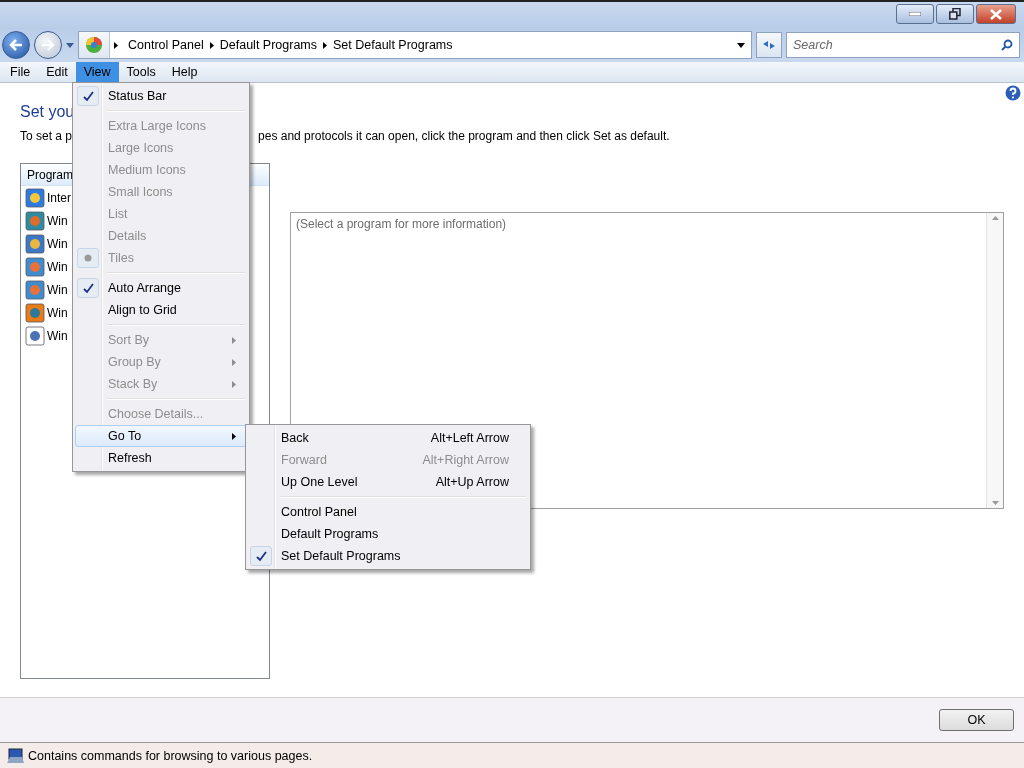 This screenshot has width=1024, height=768. What do you see at coordinates (401, 224) in the screenshot?
I see `info-placeholder: (Select a program for more information)` at bounding box center [401, 224].